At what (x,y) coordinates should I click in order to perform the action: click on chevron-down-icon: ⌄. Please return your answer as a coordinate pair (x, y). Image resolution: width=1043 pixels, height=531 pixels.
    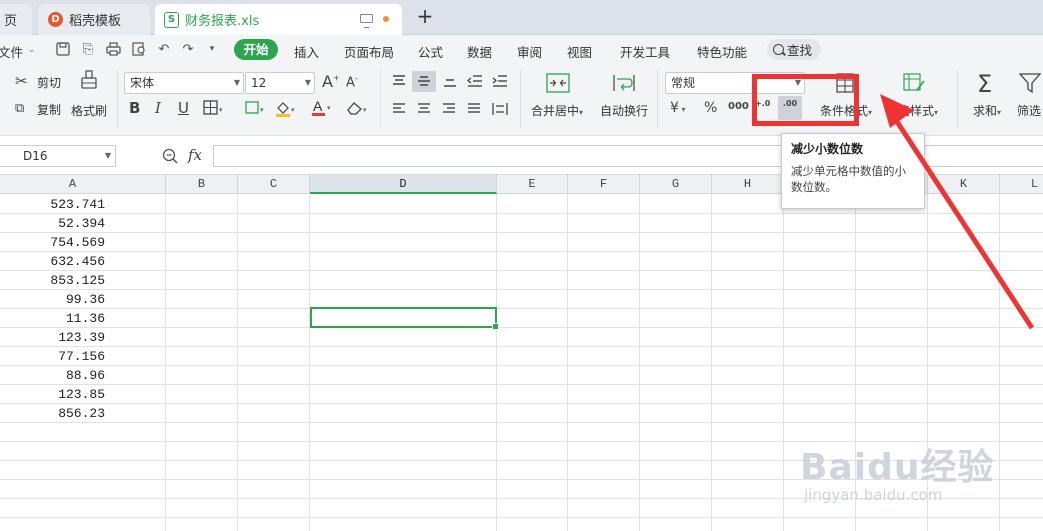
    Looking at the image, I should click on (32, 50).